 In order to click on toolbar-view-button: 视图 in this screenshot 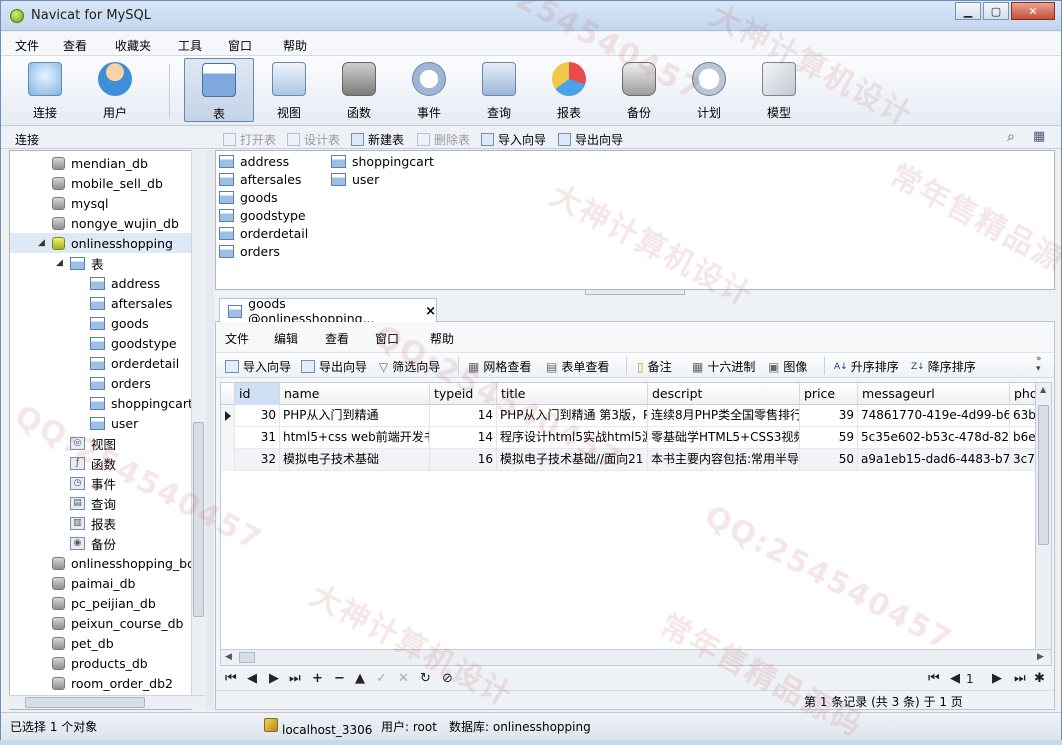, I will do `click(289, 90)`.